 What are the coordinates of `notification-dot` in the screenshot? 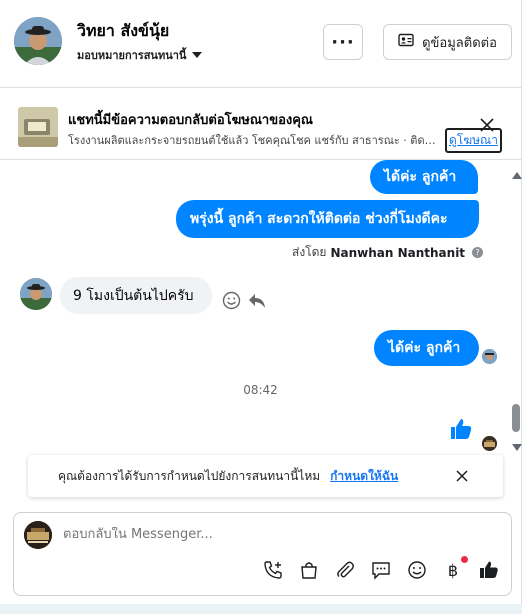 It's located at (464, 559).